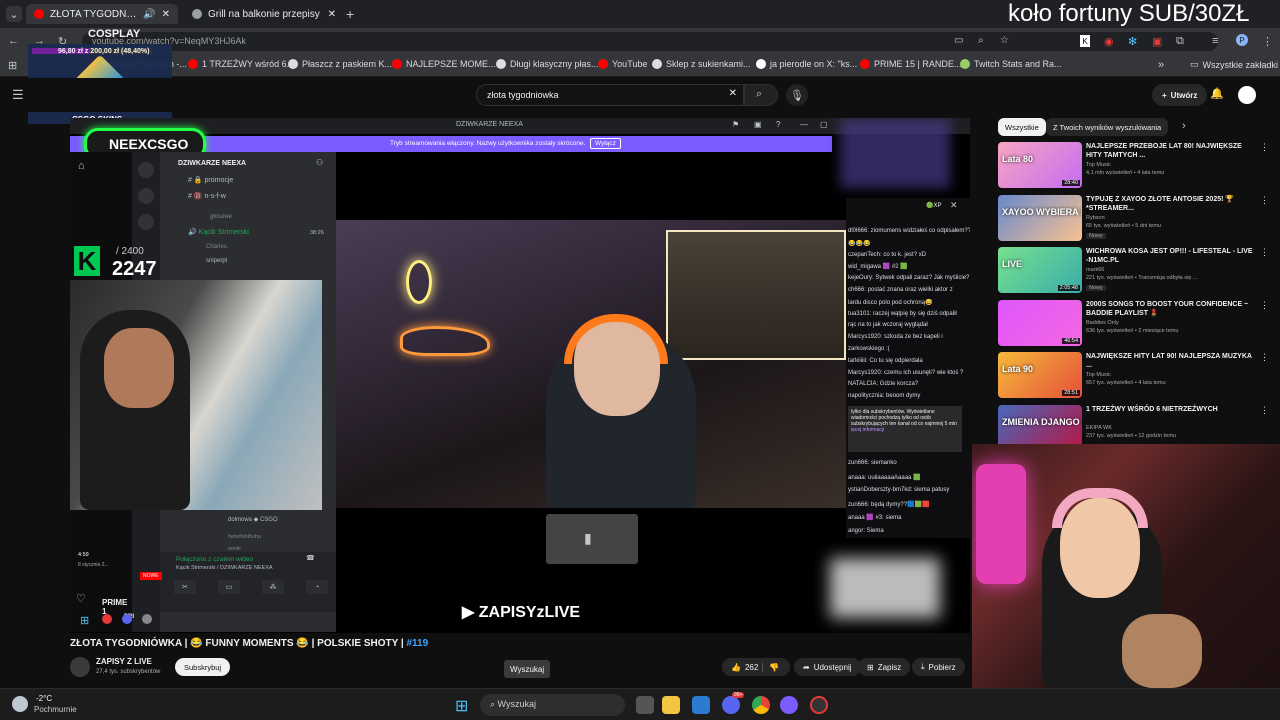 Image resolution: width=1280 pixels, height=720 pixels. What do you see at coordinates (778, 124) in the screenshot?
I see `help-icon: ?` at bounding box center [778, 124].